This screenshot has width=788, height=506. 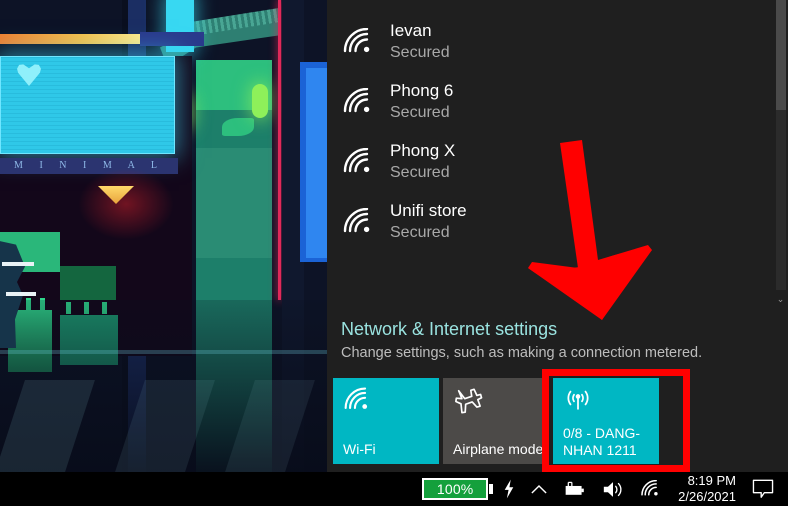 I want to click on network-internet-settings-link: Network & Internet settings, so click(x=564, y=329).